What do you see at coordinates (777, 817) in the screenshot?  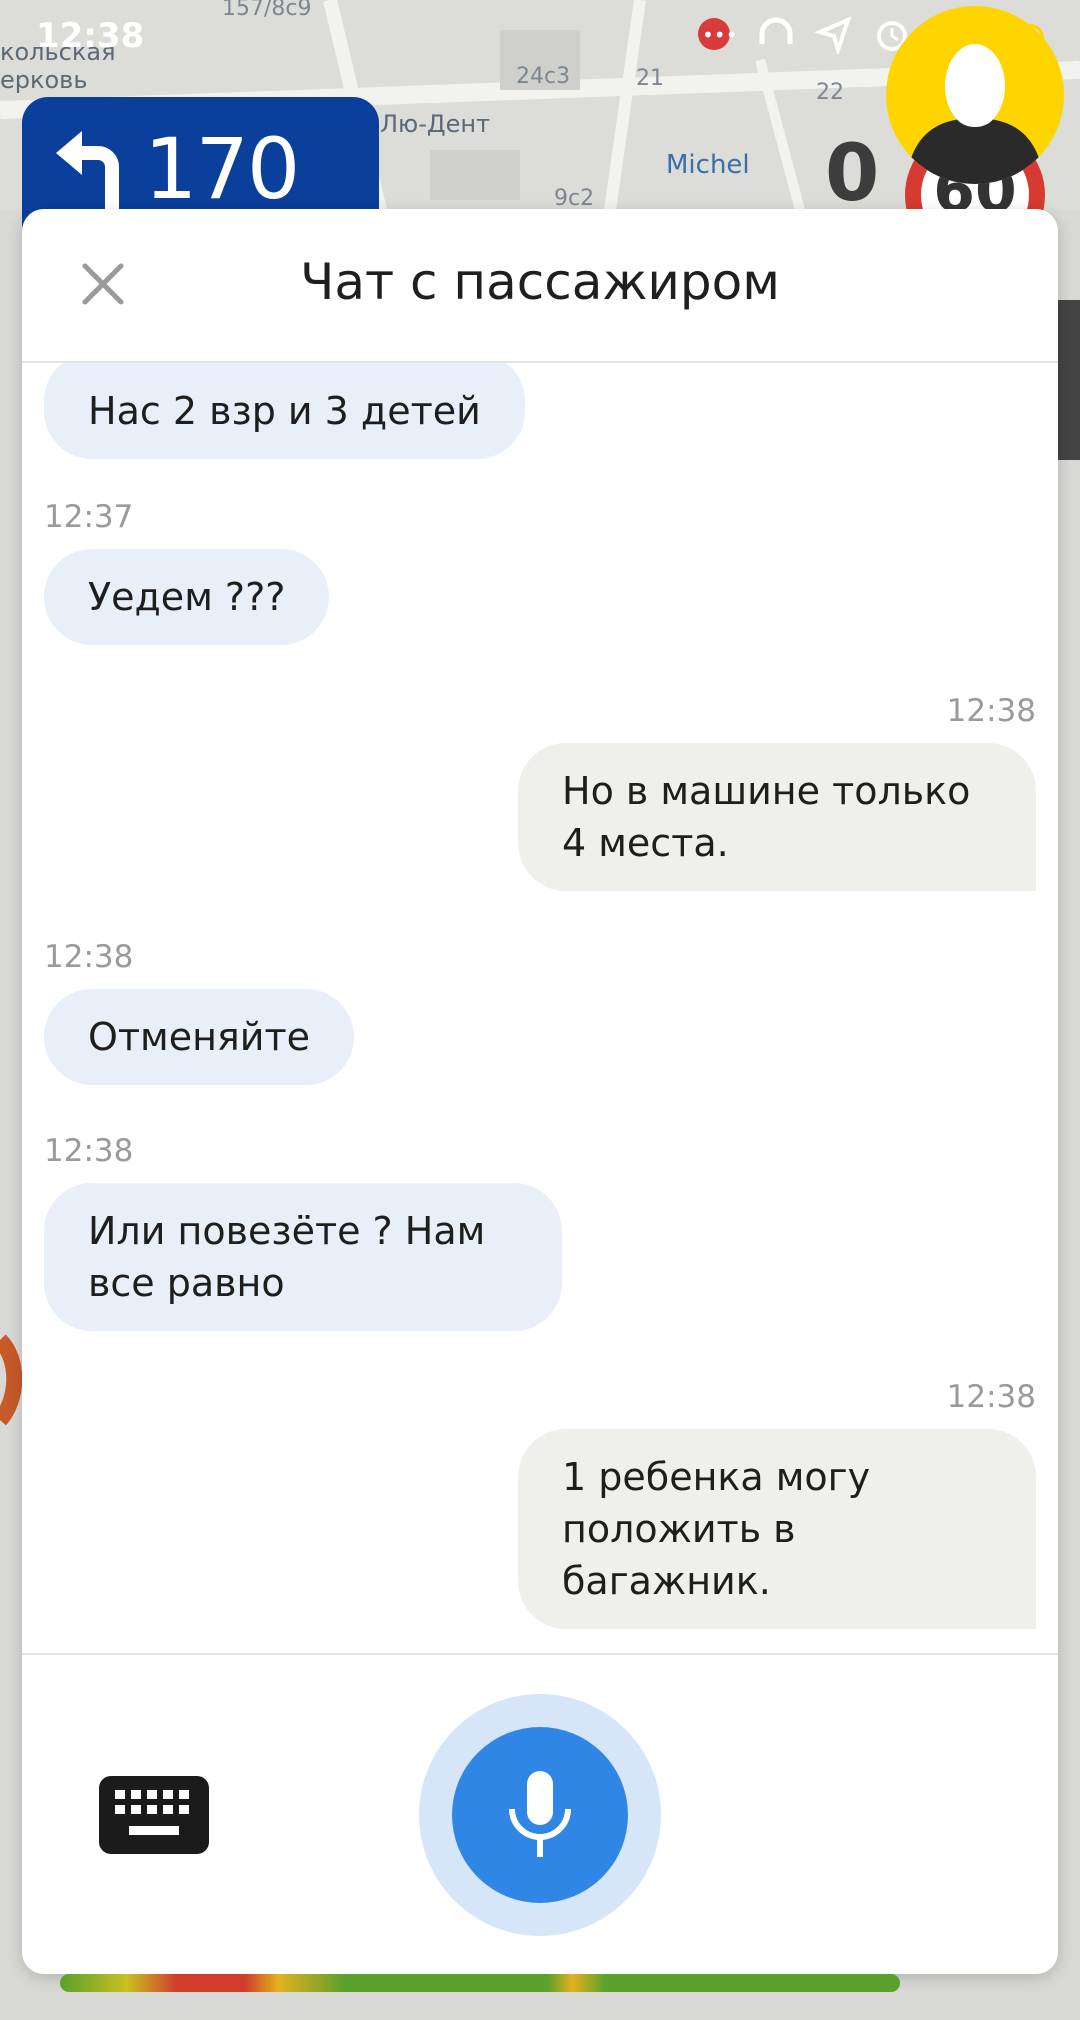 I see `outgoing-message: Но в машине только 4 места.` at bounding box center [777, 817].